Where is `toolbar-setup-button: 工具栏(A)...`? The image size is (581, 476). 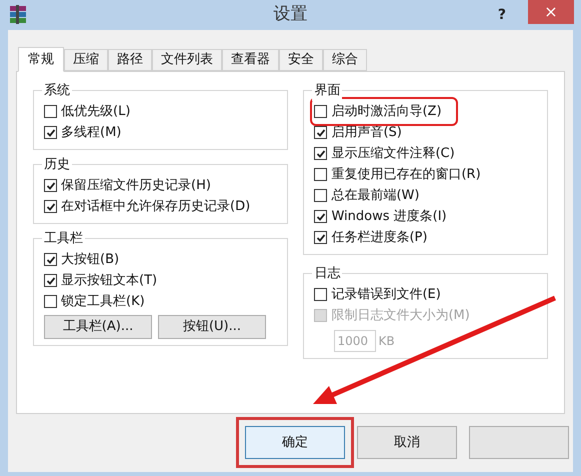 toolbar-setup-button: 工具栏(A)... is located at coordinates (98, 327).